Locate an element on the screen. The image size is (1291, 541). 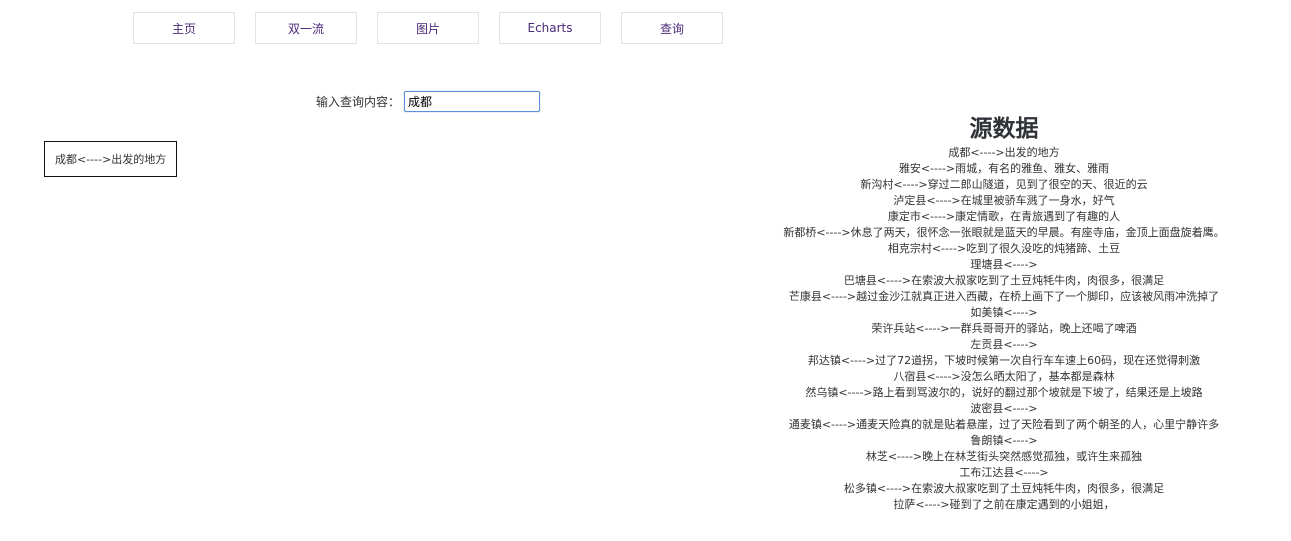
nav-images-button: 图片 is located at coordinates (428, 28).